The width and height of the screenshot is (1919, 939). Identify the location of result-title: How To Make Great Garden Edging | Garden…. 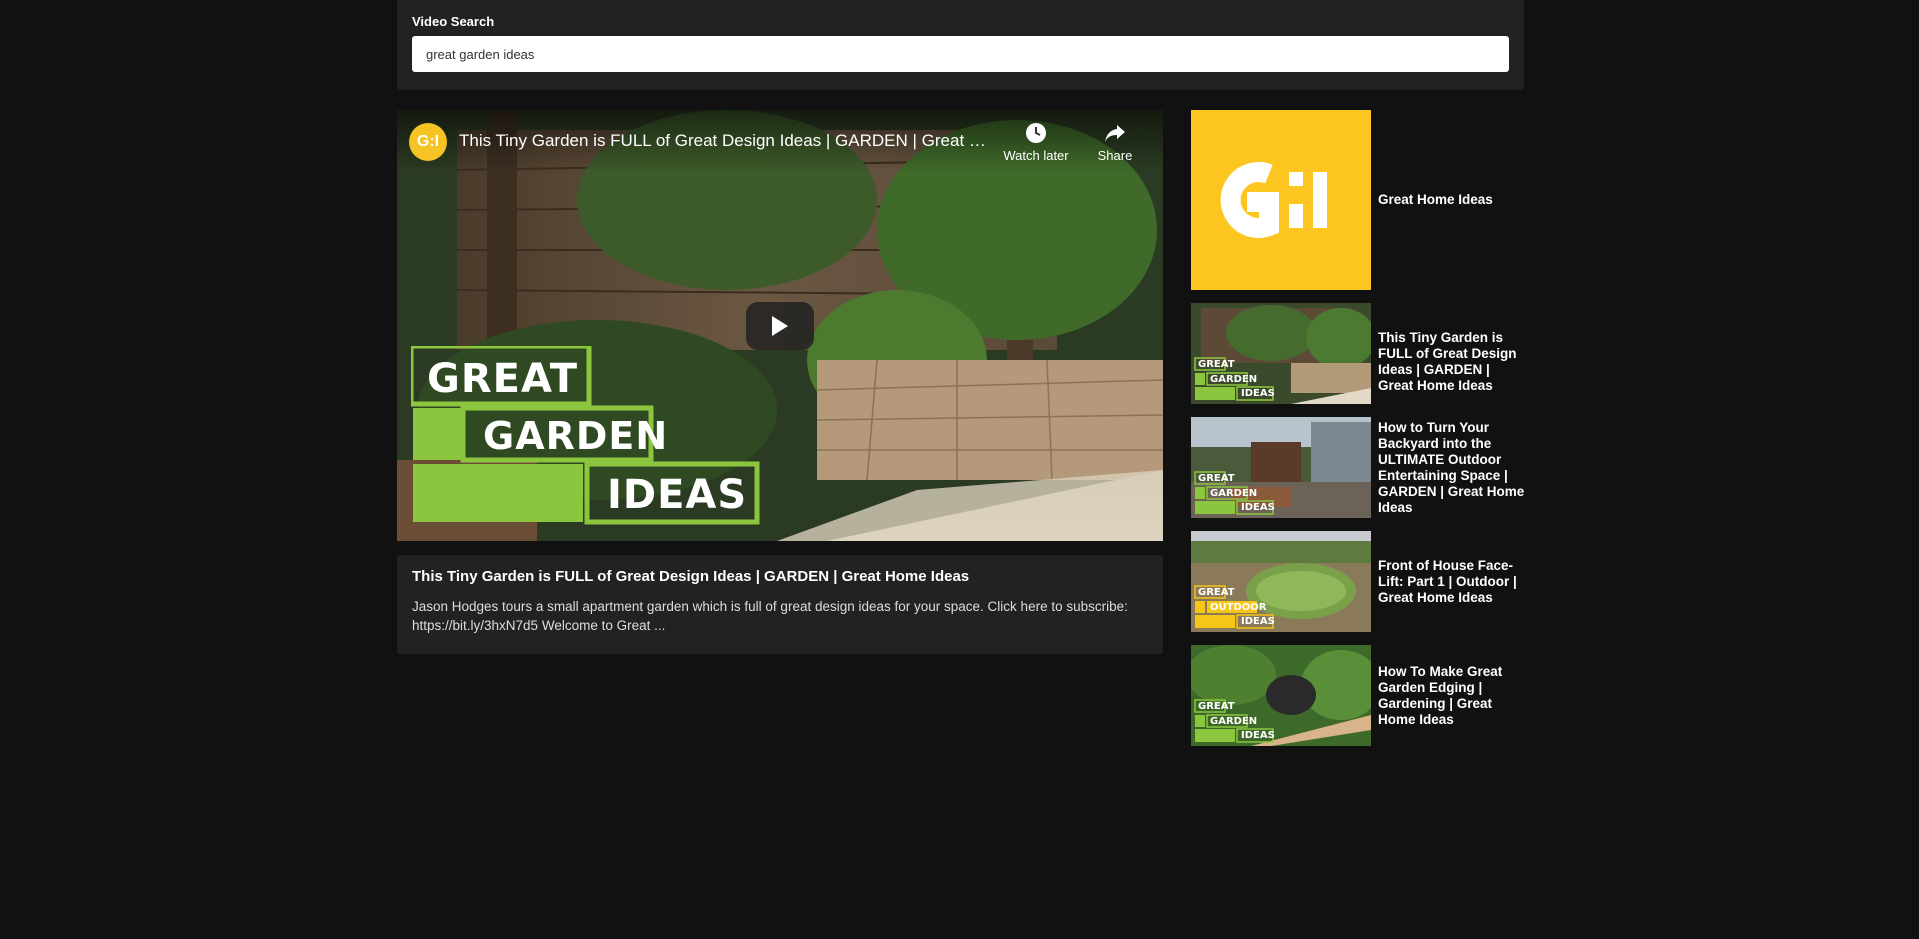
(1451, 696).